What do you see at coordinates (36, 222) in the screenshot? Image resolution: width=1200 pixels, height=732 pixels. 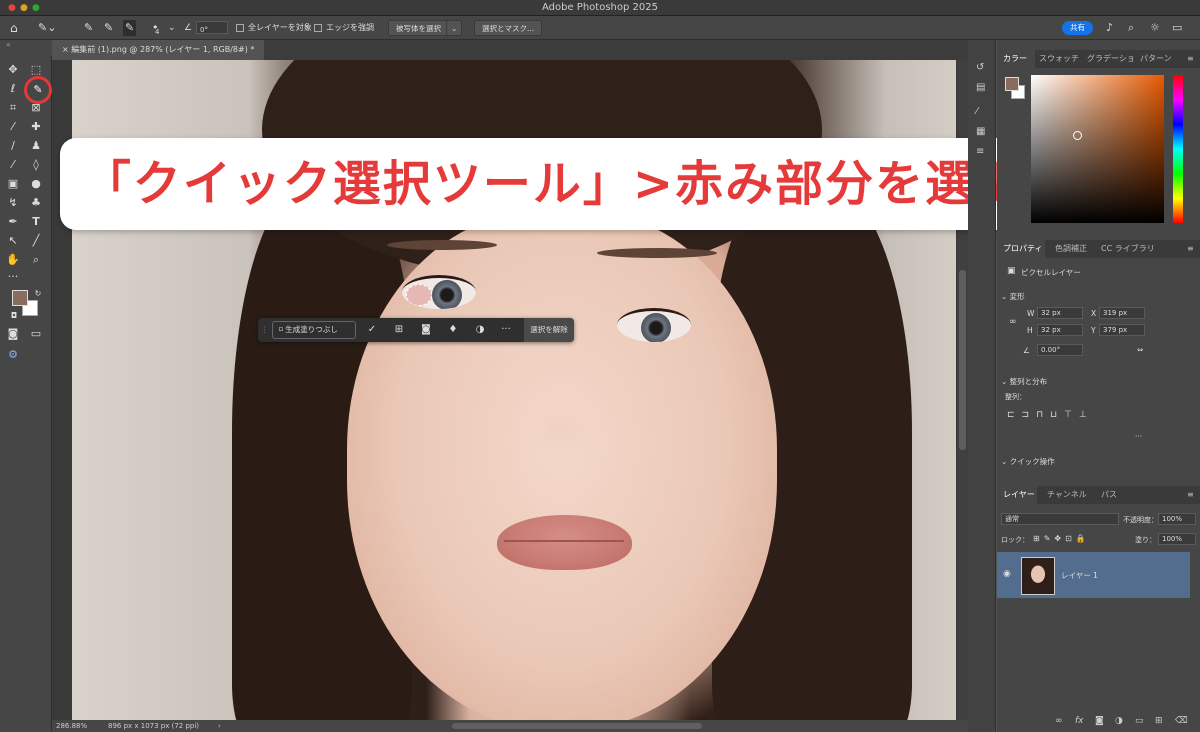 I see `type-tool-icon: T` at bounding box center [36, 222].